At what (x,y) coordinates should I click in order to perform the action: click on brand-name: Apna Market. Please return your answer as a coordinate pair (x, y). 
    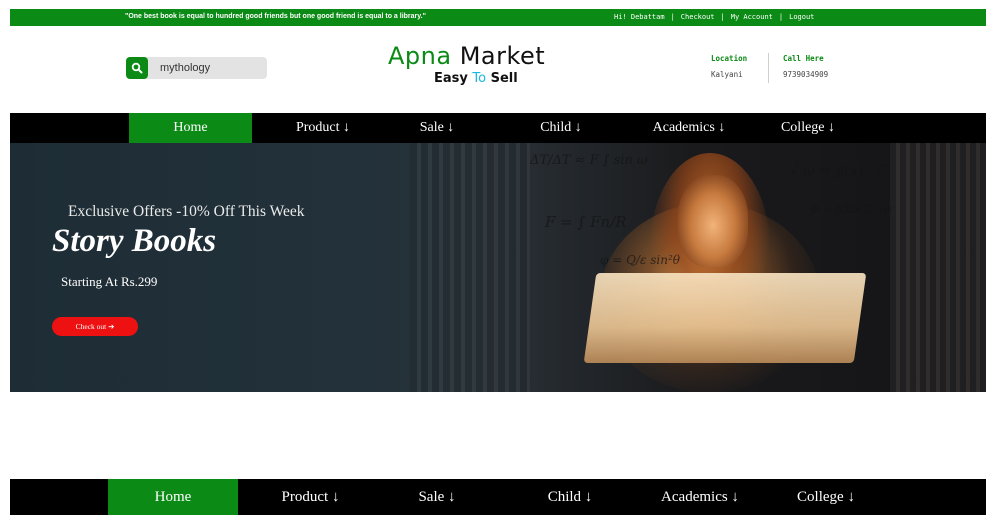
    Looking at the image, I should click on (467, 56).